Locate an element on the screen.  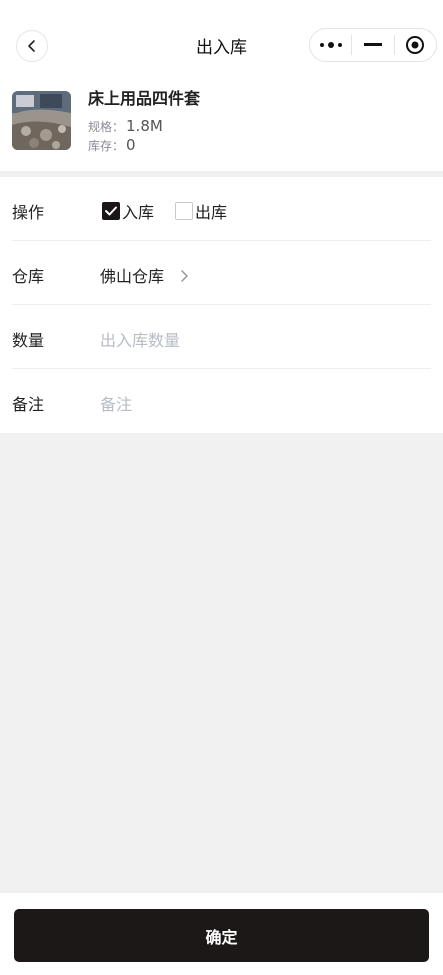
quantity-input: 出入库数量 is located at coordinates (140, 339).